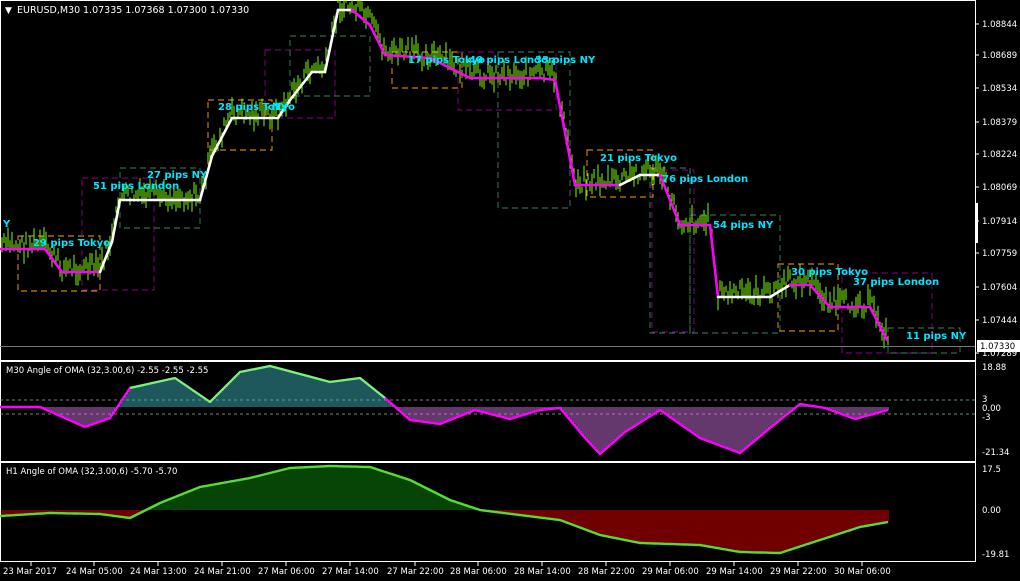  What do you see at coordinates (222, 572) in the screenshot?
I see `time-label: 24 Mar 21:00` at bounding box center [222, 572].